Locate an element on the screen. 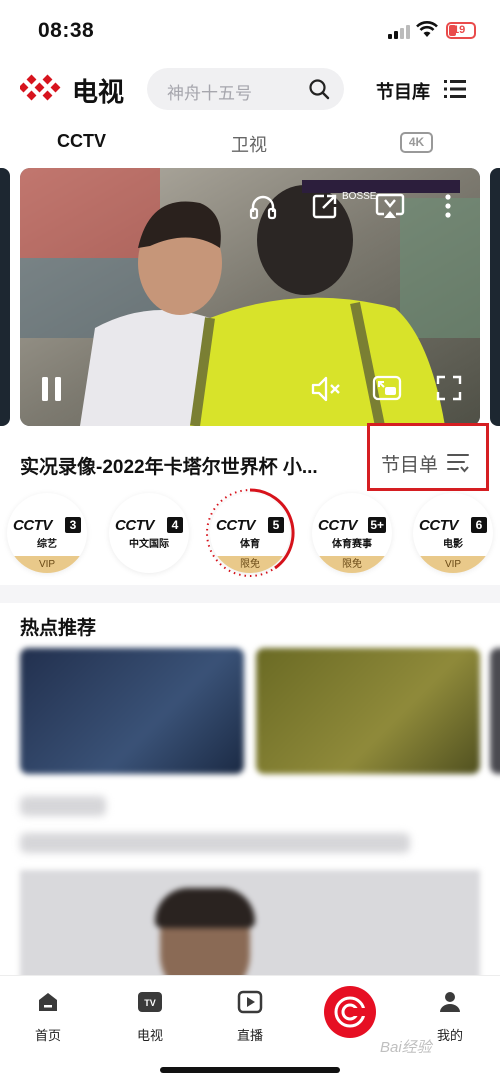 Image resolution: width=500 pixels, height=1083 pixels. audio-only-icon is located at coordinates (263, 207).